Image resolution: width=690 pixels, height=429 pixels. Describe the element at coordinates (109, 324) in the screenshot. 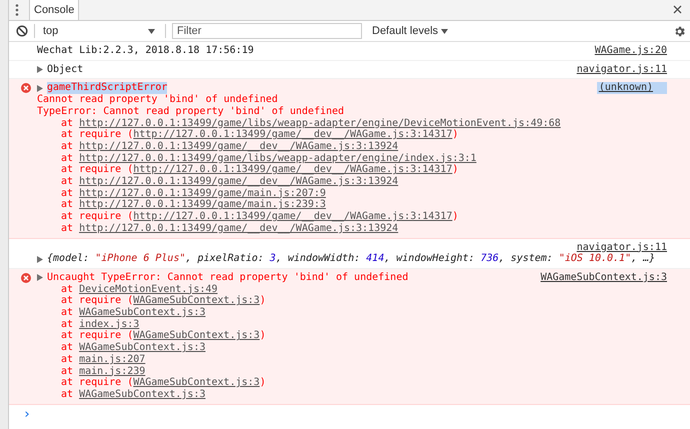

I see `stack-link: index.js:3` at that location.